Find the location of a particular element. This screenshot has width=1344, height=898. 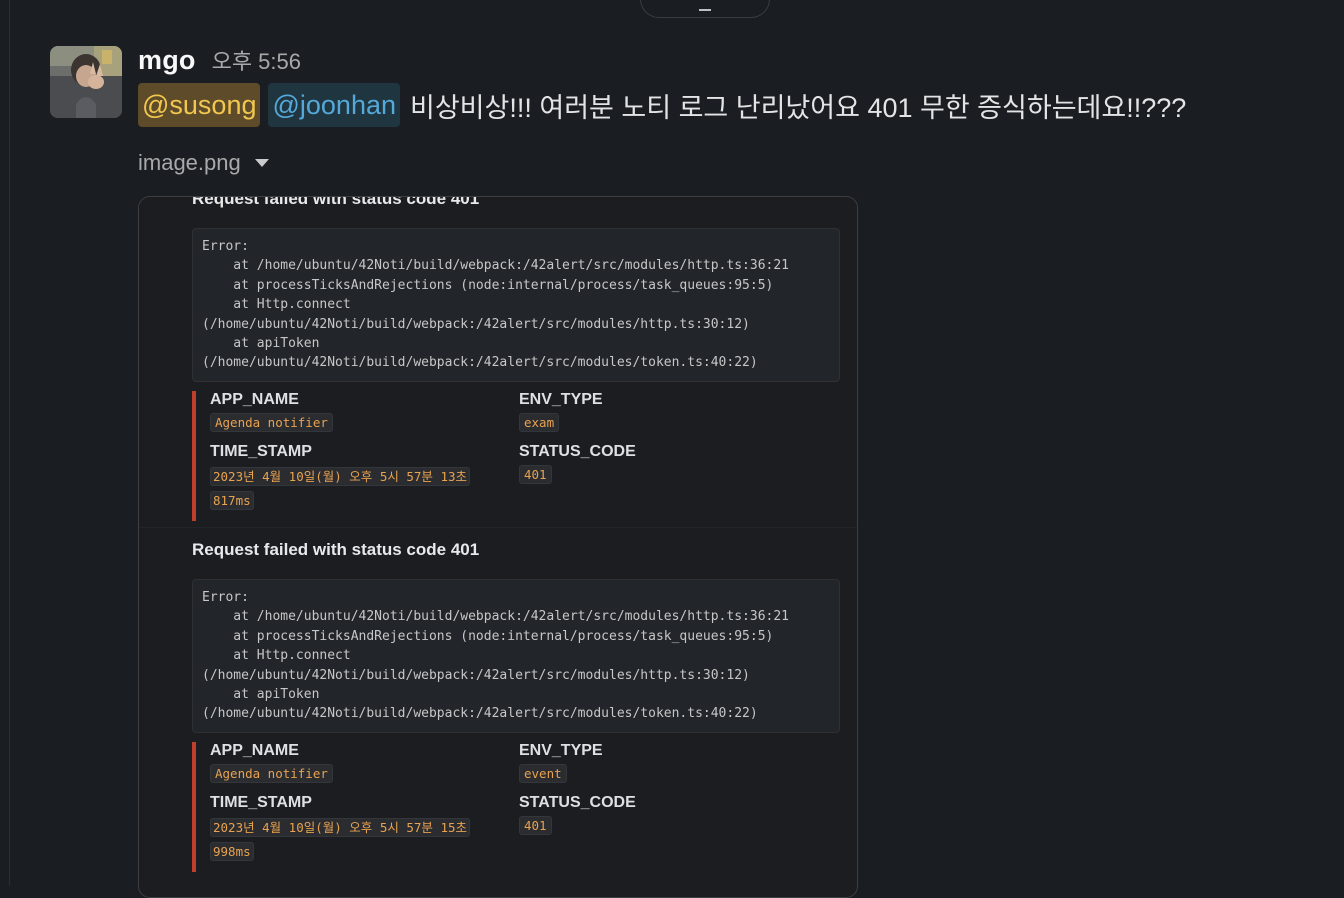

channel-left-border is located at coordinates (9, 443).